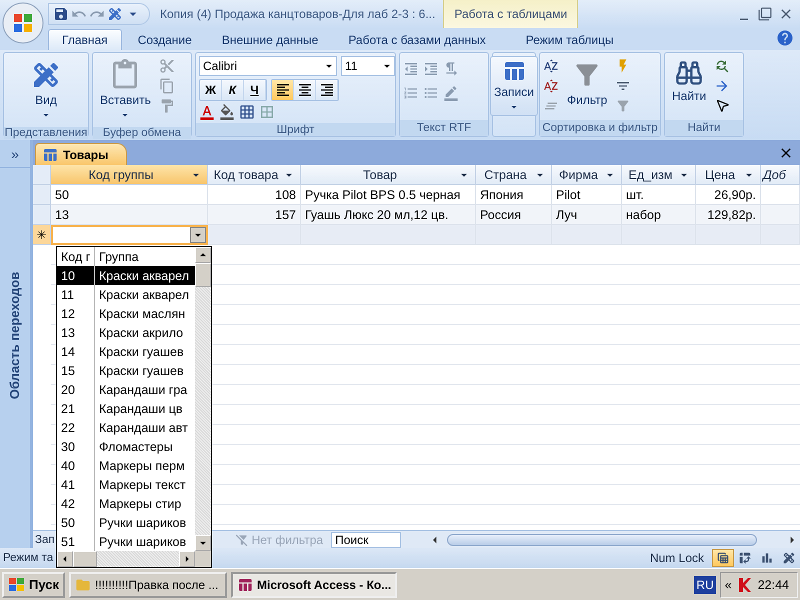 This screenshot has width=800, height=600. Describe the element at coordinates (61, 14) in the screenshot. I see `save-icon` at that location.